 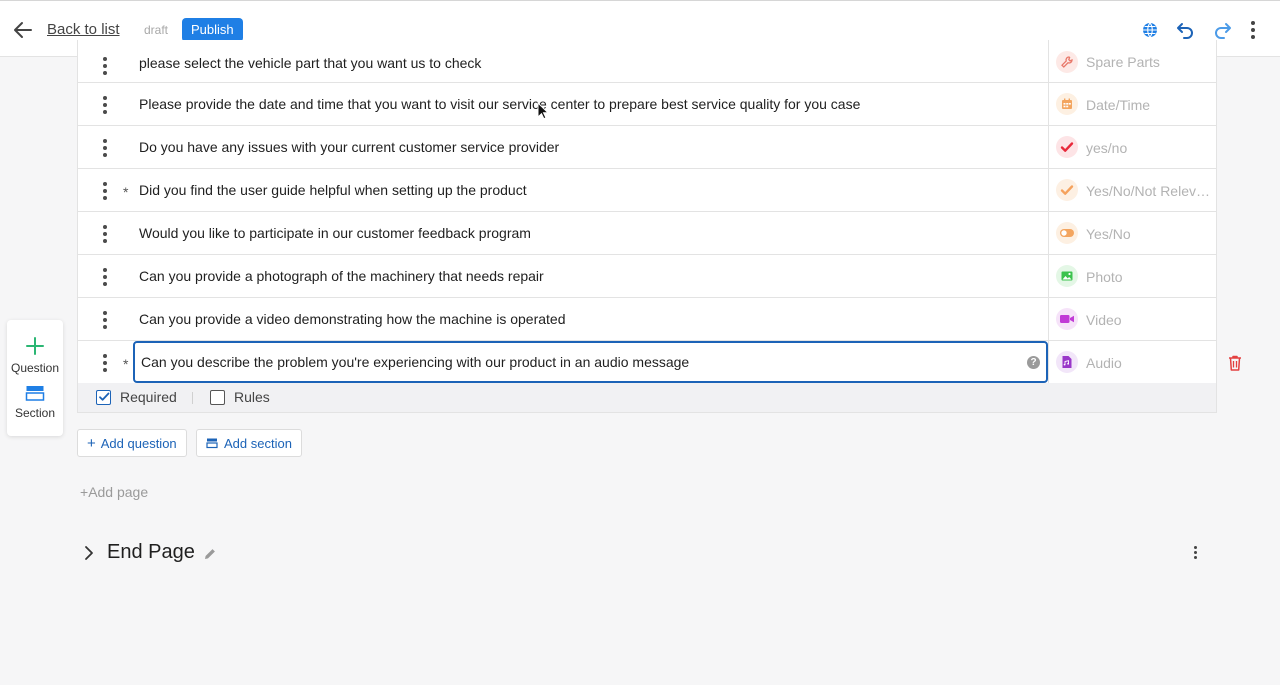 What do you see at coordinates (1067, 233) in the screenshot?
I see `toggle-icon` at bounding box center [1067, 233].